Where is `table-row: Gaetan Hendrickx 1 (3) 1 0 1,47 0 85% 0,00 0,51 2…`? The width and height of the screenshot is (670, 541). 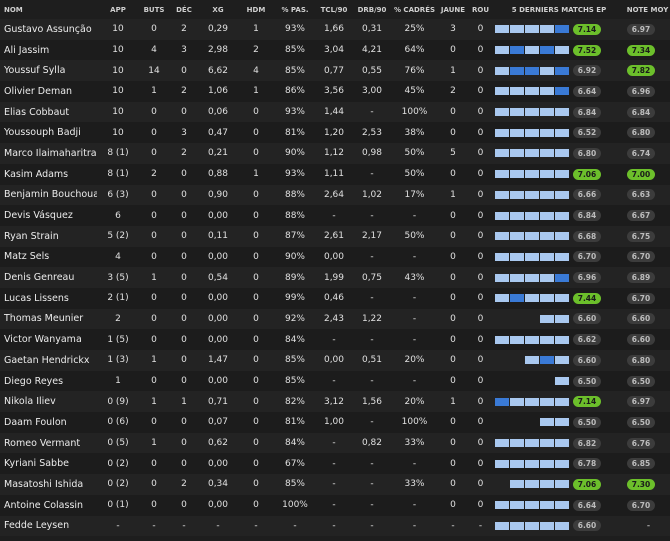
table-row: Gaetan Hendrickx 1 (3) 1 0 1,47 0 85% 0,00 0,51 2… is located at coordinates (335, 360).